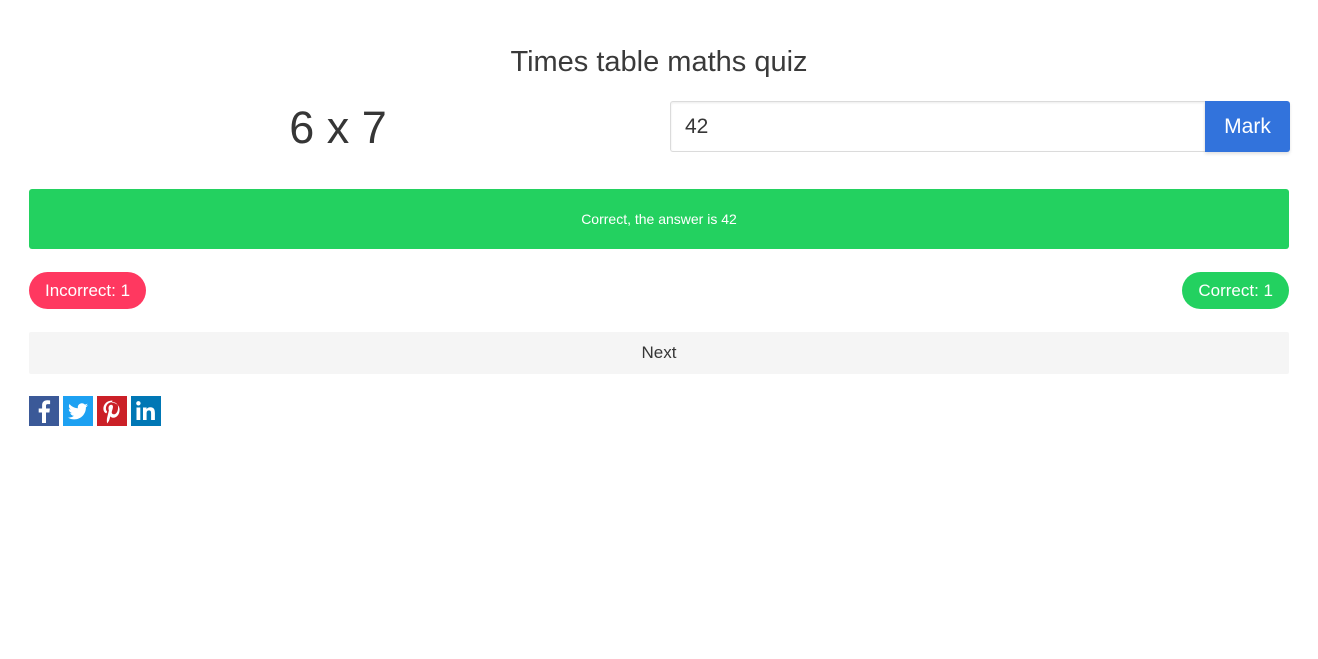  What do you see at coordinates (1235, 290) in the screenshot?
I see `correct-count-badge: Correct: 1` at bounding box center [1235, 290].